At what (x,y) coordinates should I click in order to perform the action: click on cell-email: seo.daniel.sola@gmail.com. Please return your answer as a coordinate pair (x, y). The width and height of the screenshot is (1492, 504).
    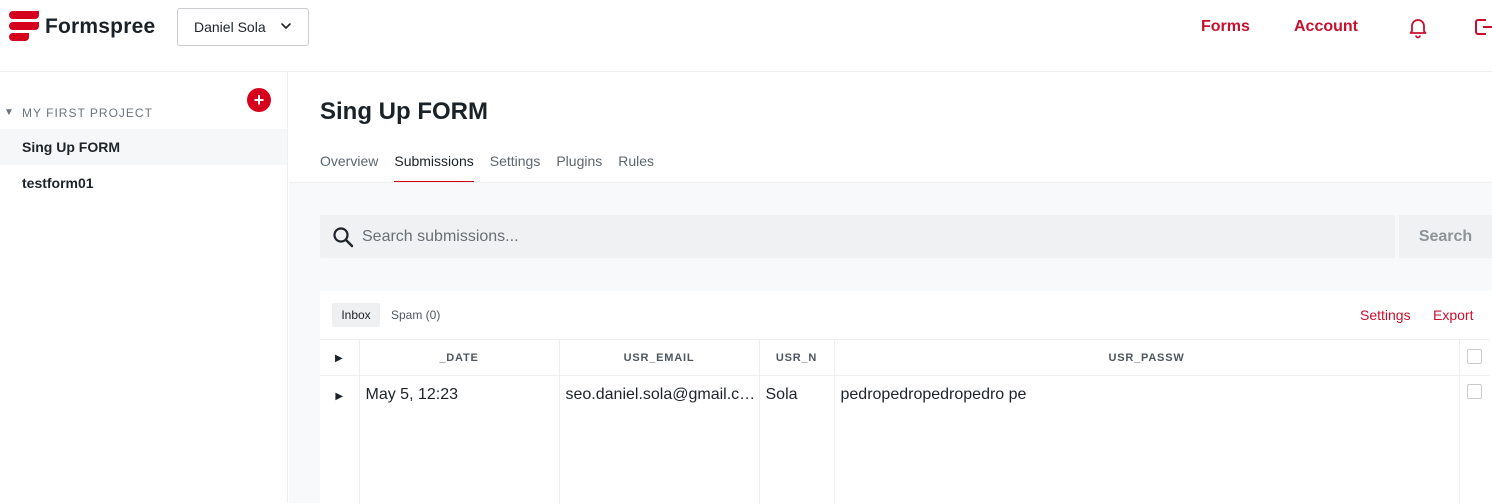
    Looking at the image, I should click on (659, 439).